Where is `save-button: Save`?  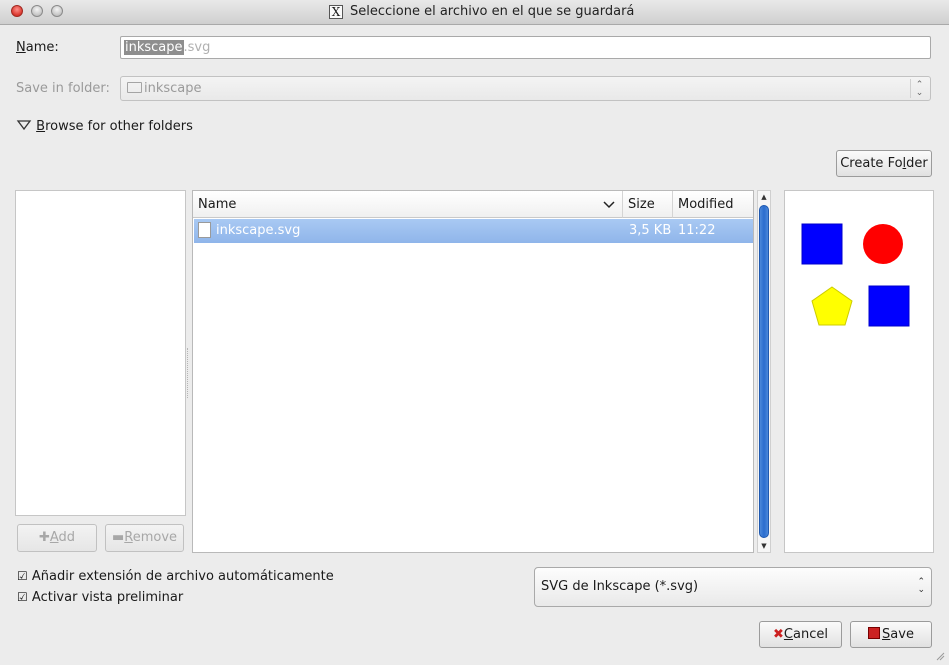
save-button: Save is located at coordinates (891, 634).